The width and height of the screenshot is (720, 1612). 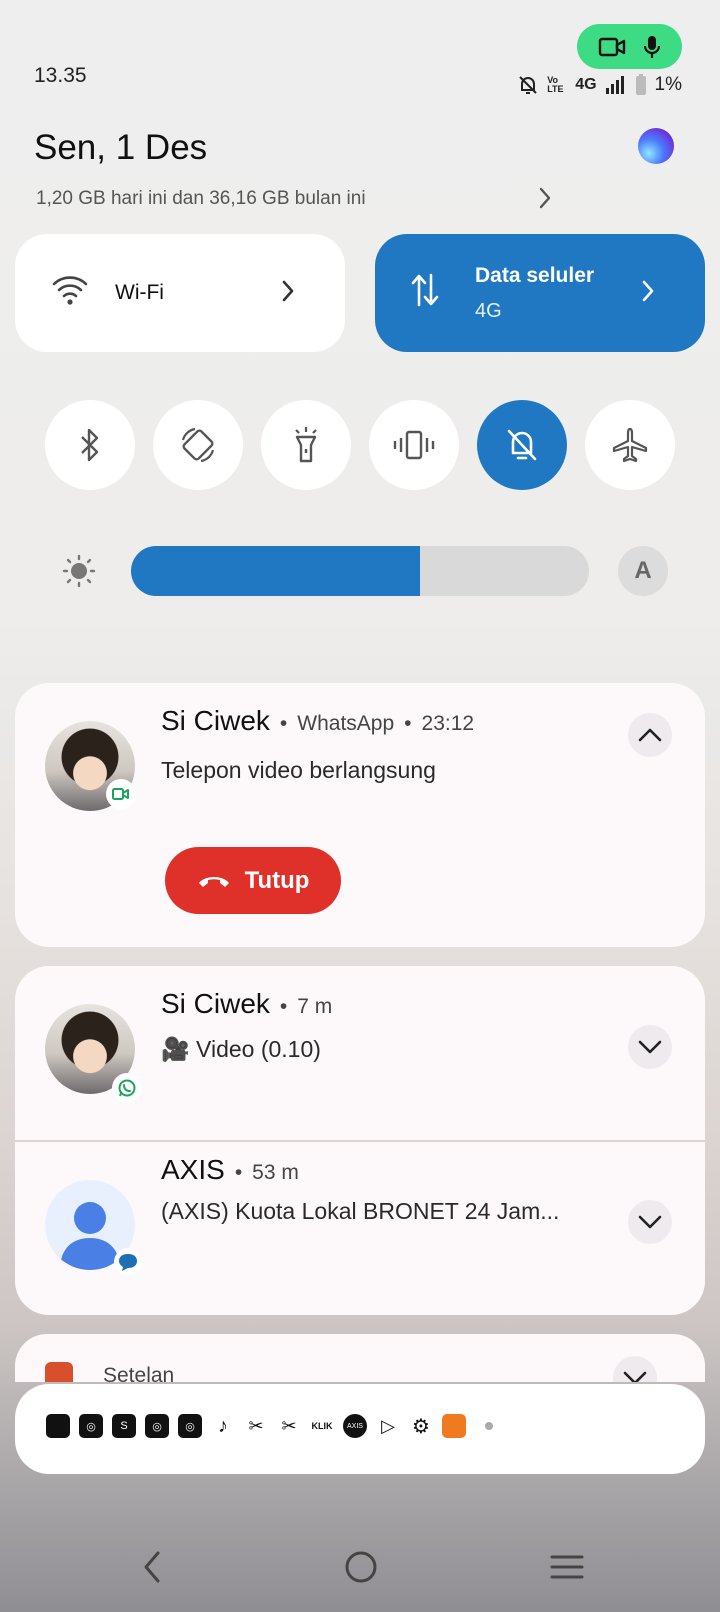 What do you see at coordinates (489, 1426) in the screenshot?
I see `more-dot` at bounding box center [489, 1426].